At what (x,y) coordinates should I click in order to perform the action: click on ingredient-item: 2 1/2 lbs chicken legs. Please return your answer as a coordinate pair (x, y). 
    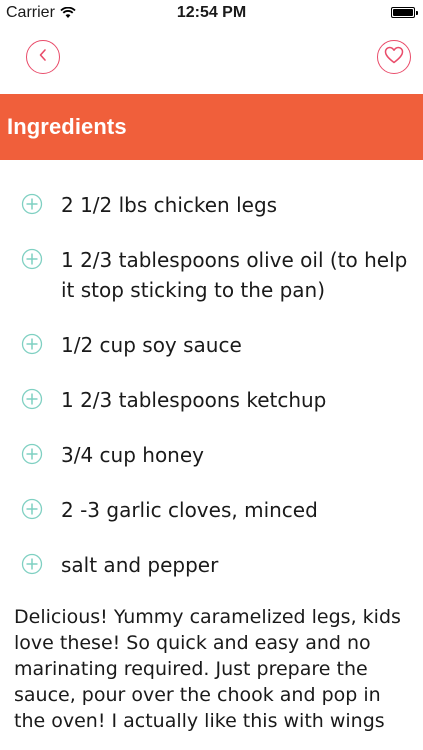
    Looking at the image, I should click on (211, 205).